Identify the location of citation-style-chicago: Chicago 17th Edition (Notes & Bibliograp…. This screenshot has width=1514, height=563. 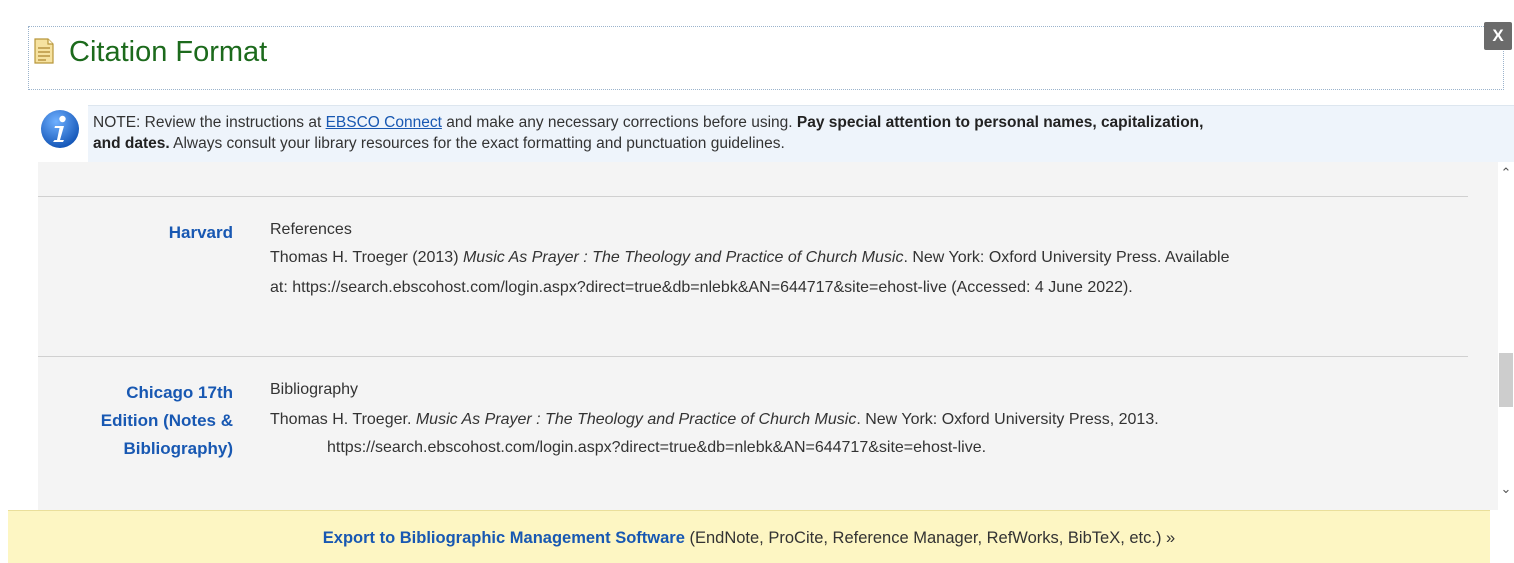
(138, 421).